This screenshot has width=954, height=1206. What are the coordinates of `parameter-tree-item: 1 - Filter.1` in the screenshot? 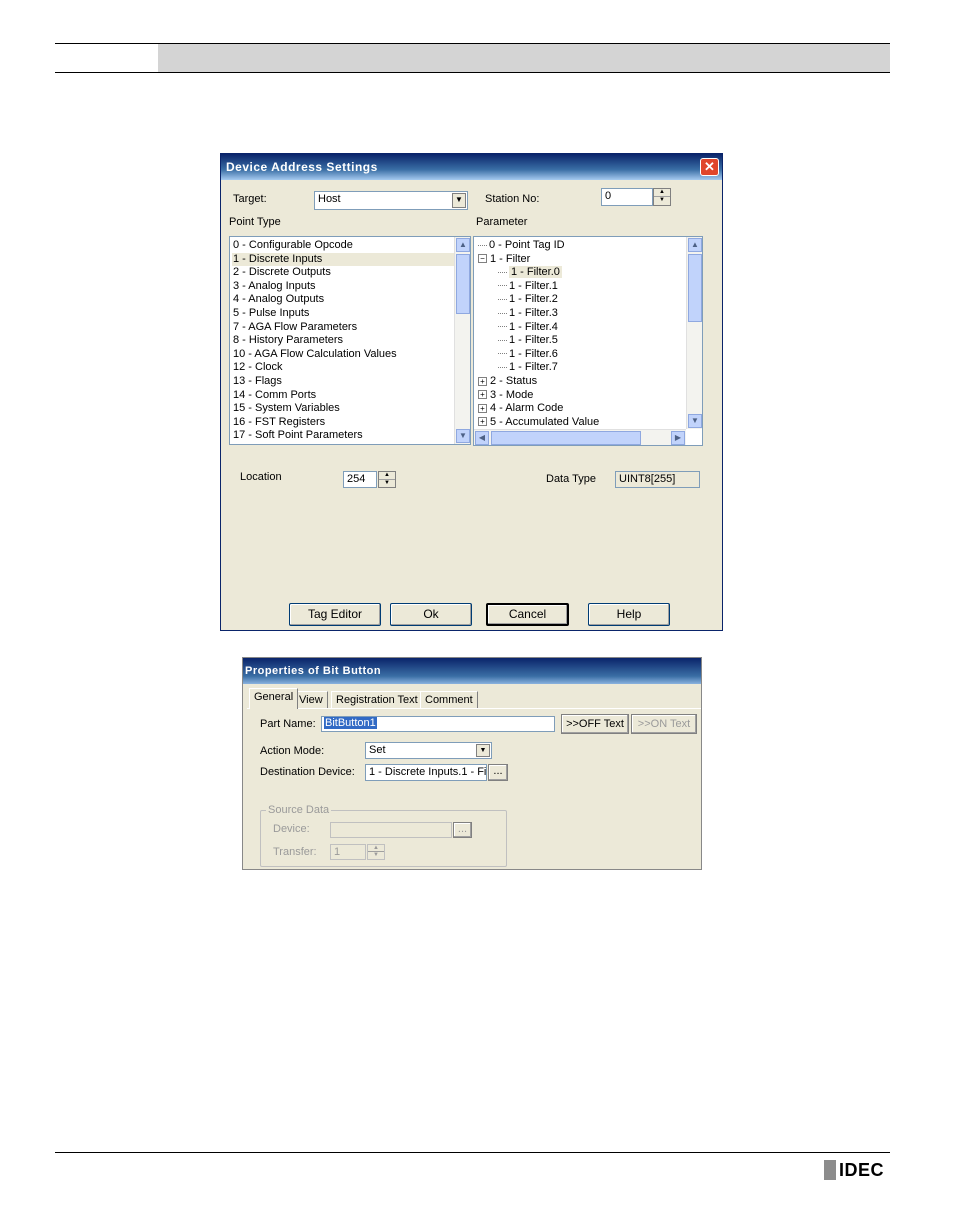 It's located at (528, 287).